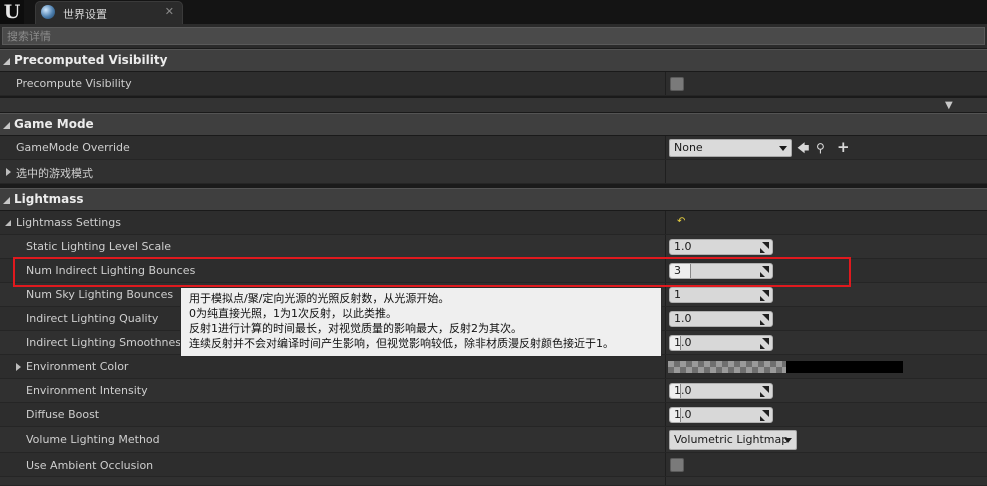 The width and height of the screenshot is (987, 486). Describe the element at coordinates (54, 173) in the screenshot. I see `property-label: 选中的游戏模式` at that location.